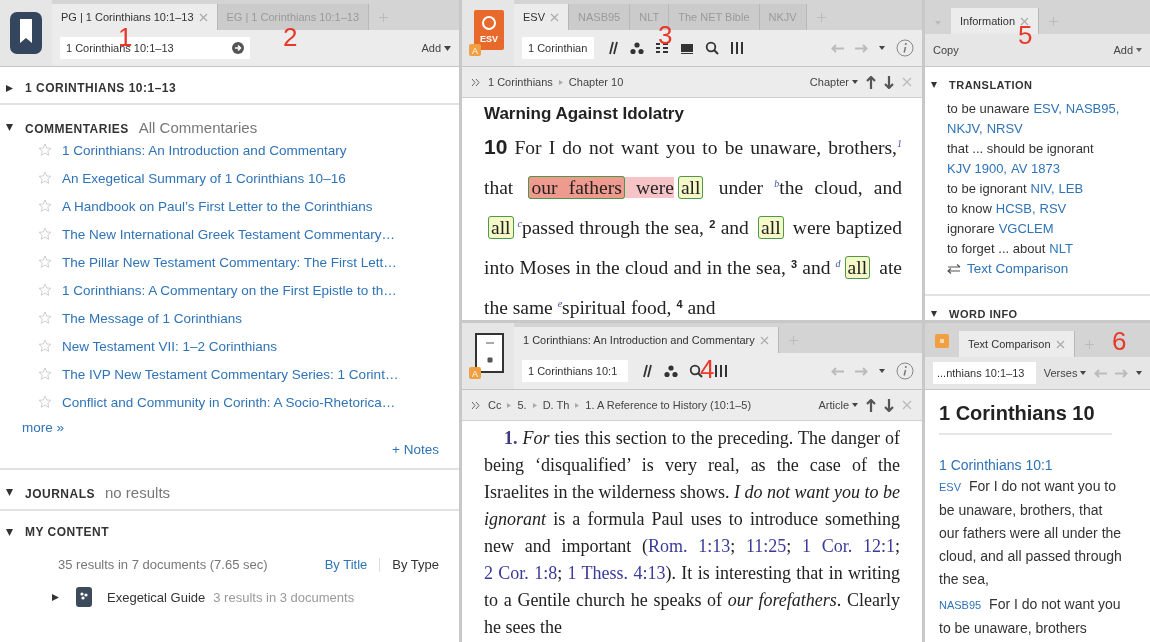  Describe the element at coordinates (596, 82) in the screenshot. I see `breadcrumb-item: Chapter 10` at that location.